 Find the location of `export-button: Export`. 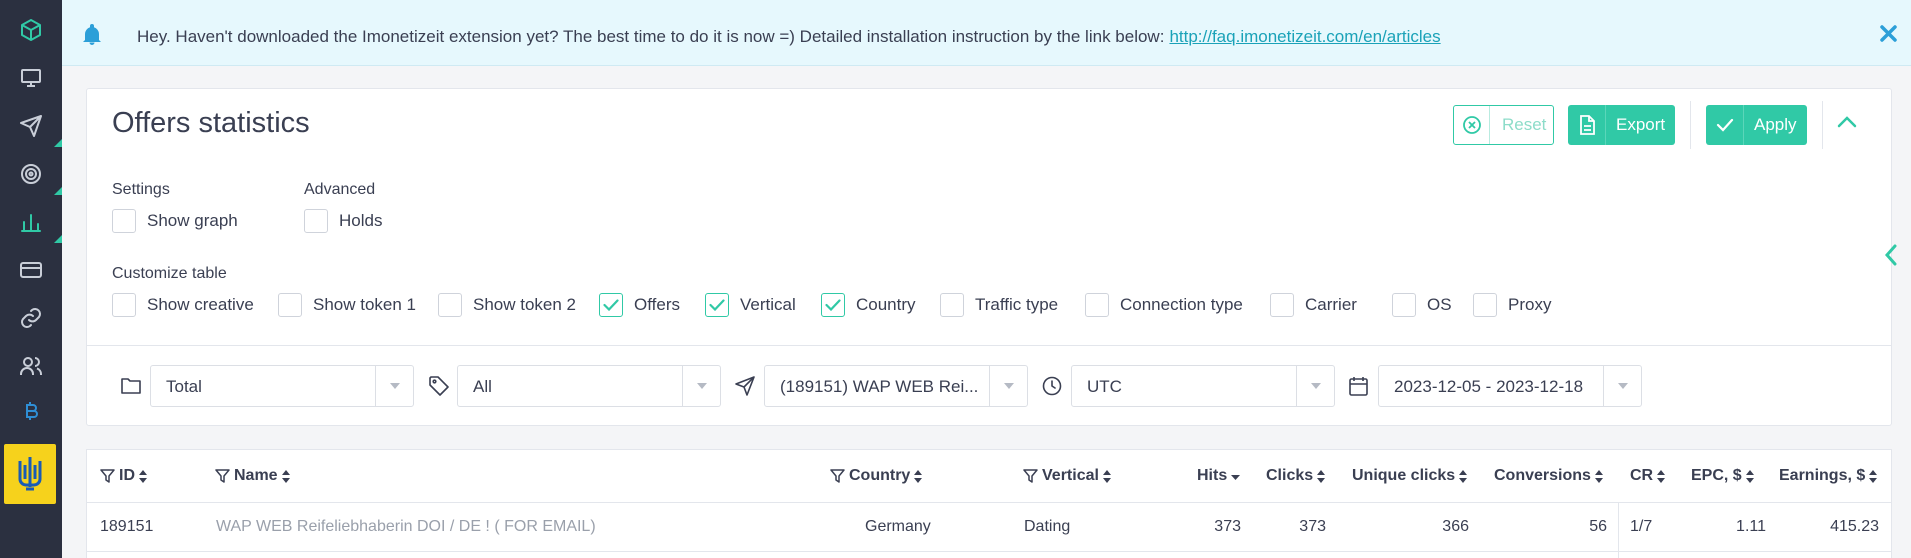

export-button: Export is located at coordinates (1621, 125).